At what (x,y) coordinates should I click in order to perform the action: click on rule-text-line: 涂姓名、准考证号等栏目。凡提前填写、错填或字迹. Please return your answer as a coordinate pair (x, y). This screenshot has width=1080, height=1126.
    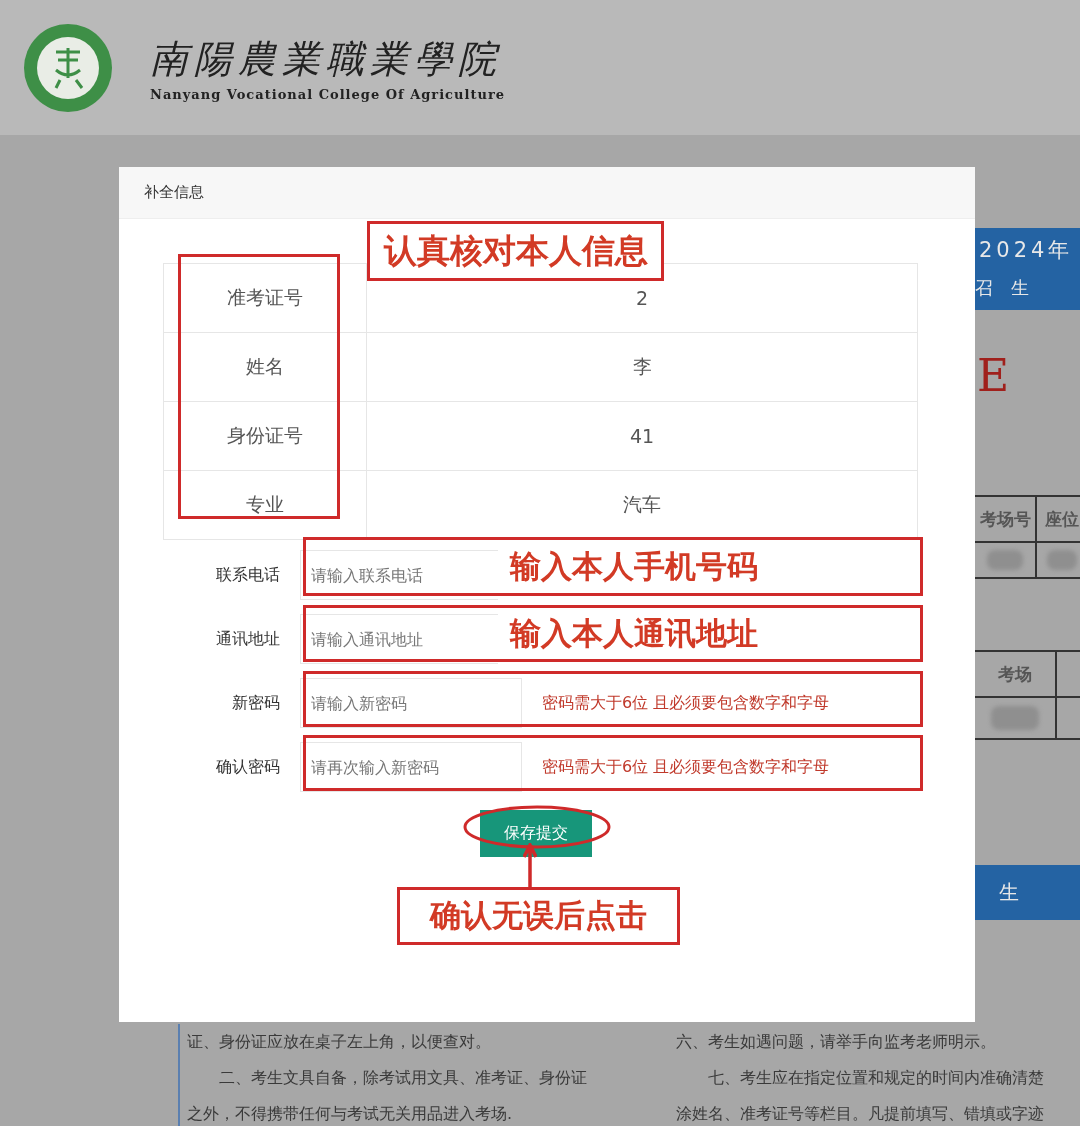
    Looking at the image, I should click on (860, 1114).